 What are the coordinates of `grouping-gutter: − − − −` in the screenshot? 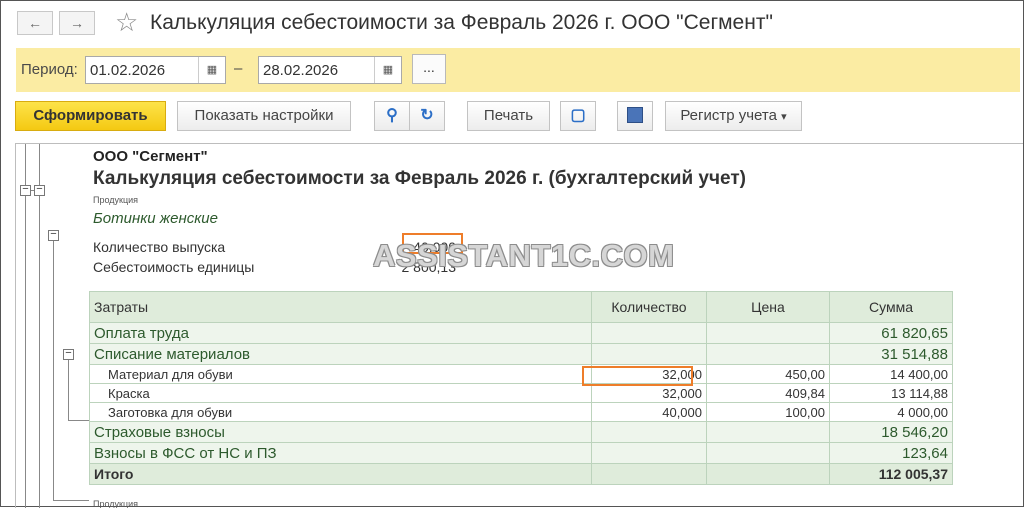 It's located at (52, 326).